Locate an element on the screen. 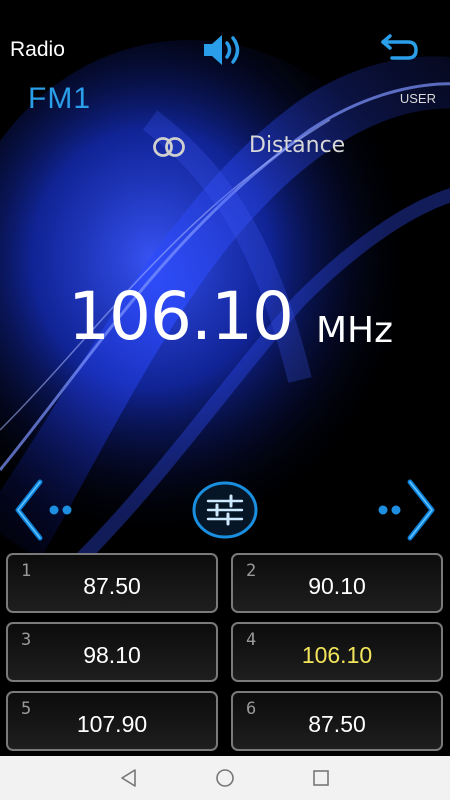 This screenshot has height=800, width=450. nav-recents-square-icon is located at coordinates (321, 778).